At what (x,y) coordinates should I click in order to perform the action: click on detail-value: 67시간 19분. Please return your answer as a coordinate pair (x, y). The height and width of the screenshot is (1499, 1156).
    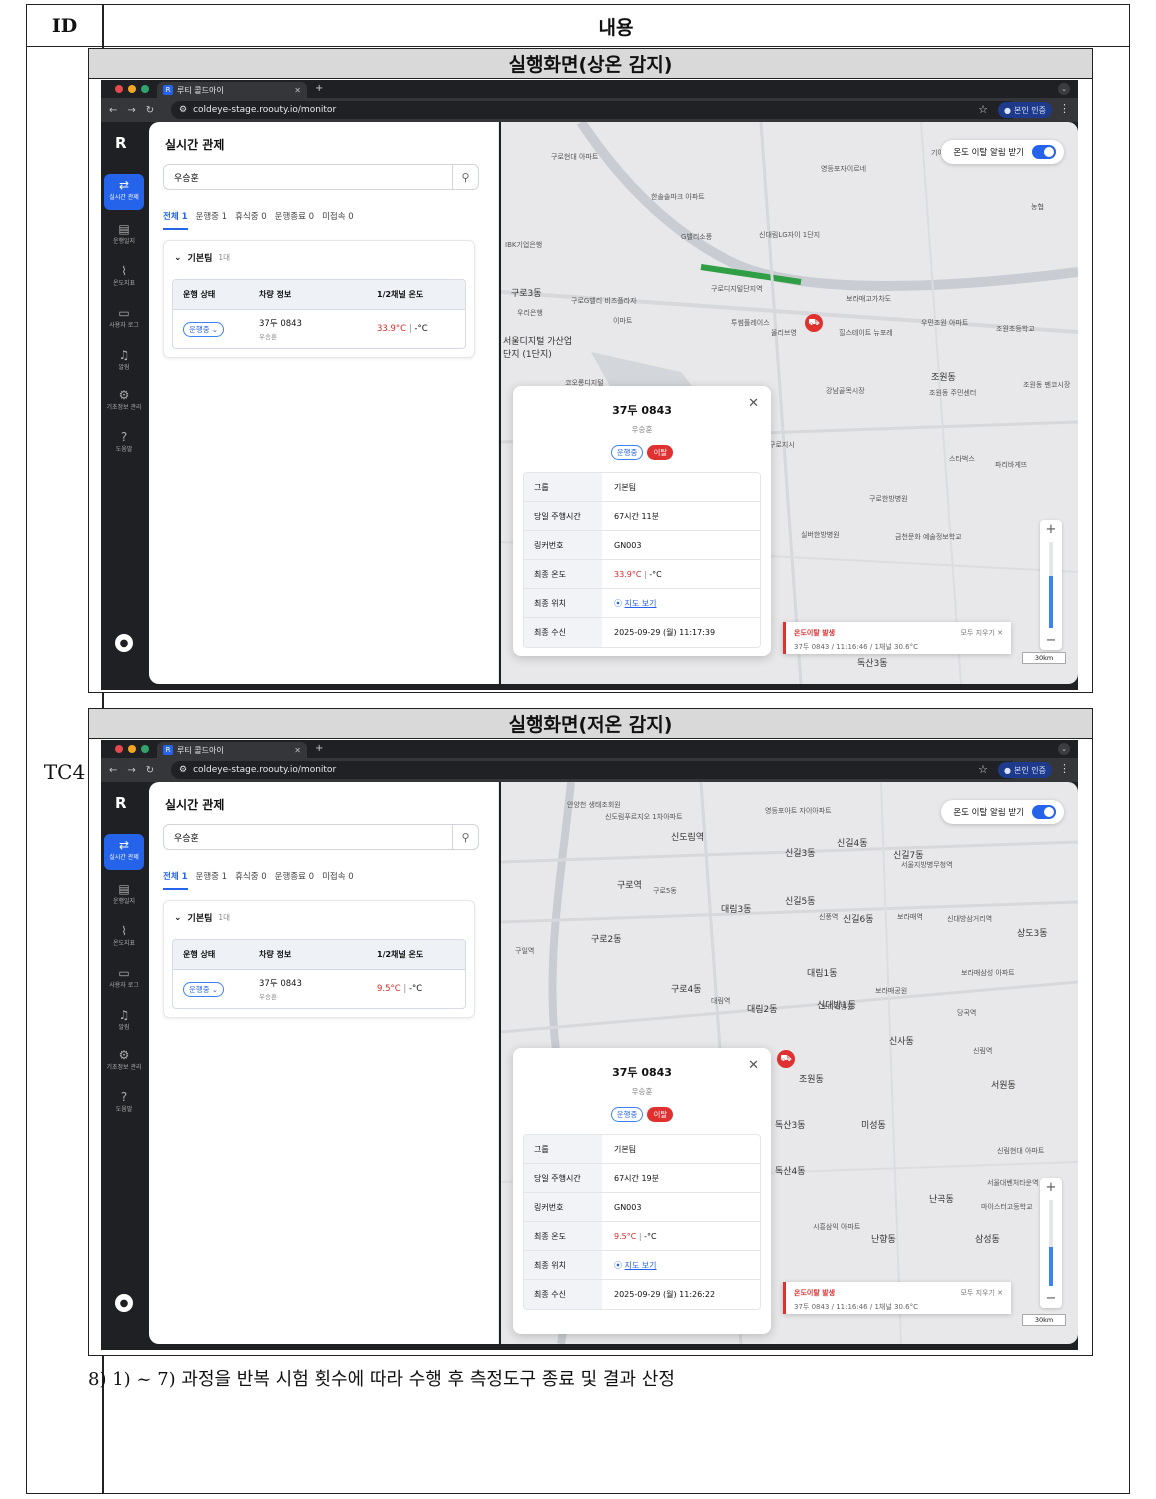
    Looking at the image, I should click on (636, 1178).